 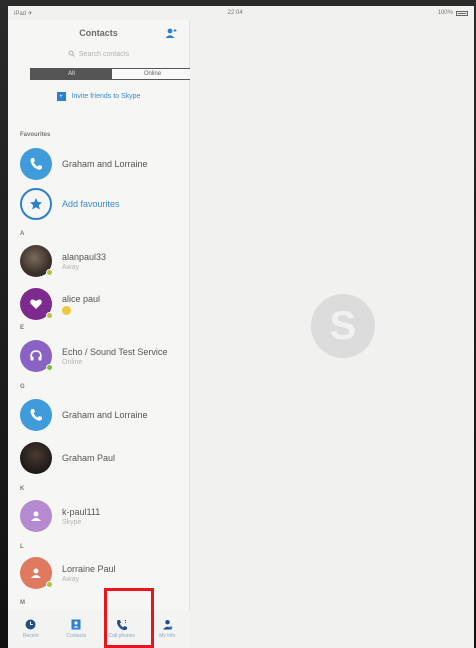 I want to click on dialpad-phone-svg, so click(x=121, y=625).